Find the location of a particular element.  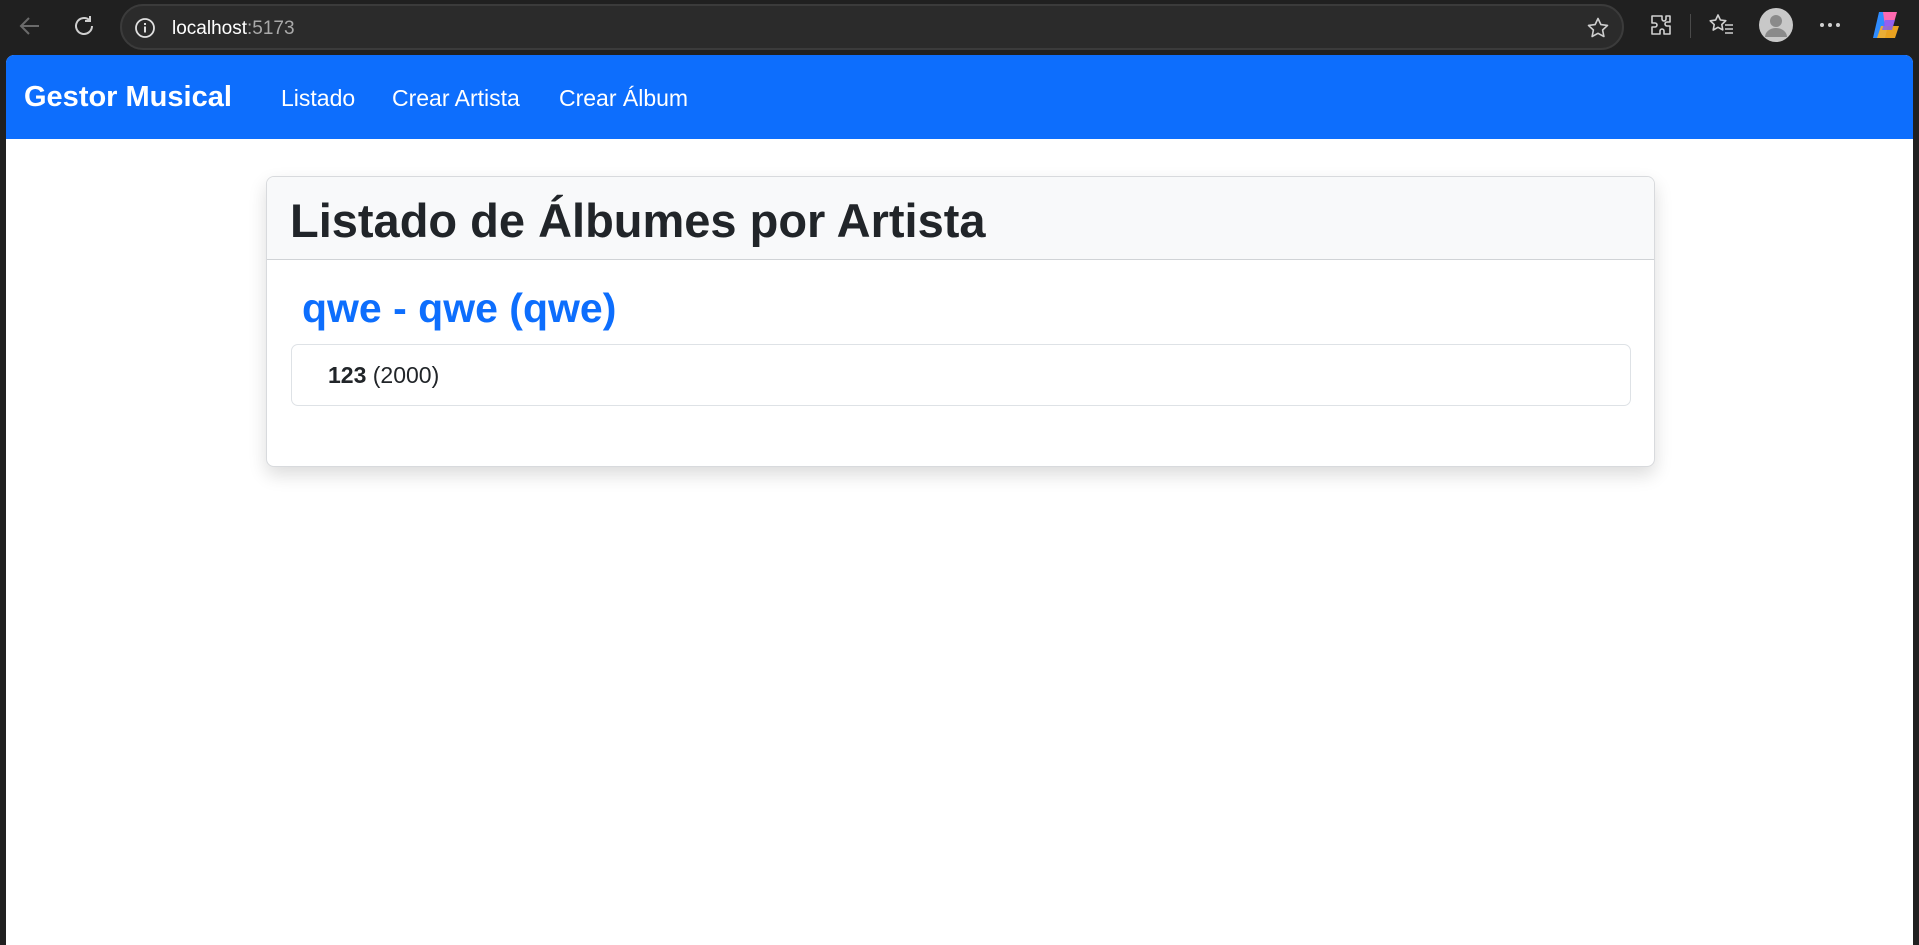

refresh-button is located at coordinates (84, 26).